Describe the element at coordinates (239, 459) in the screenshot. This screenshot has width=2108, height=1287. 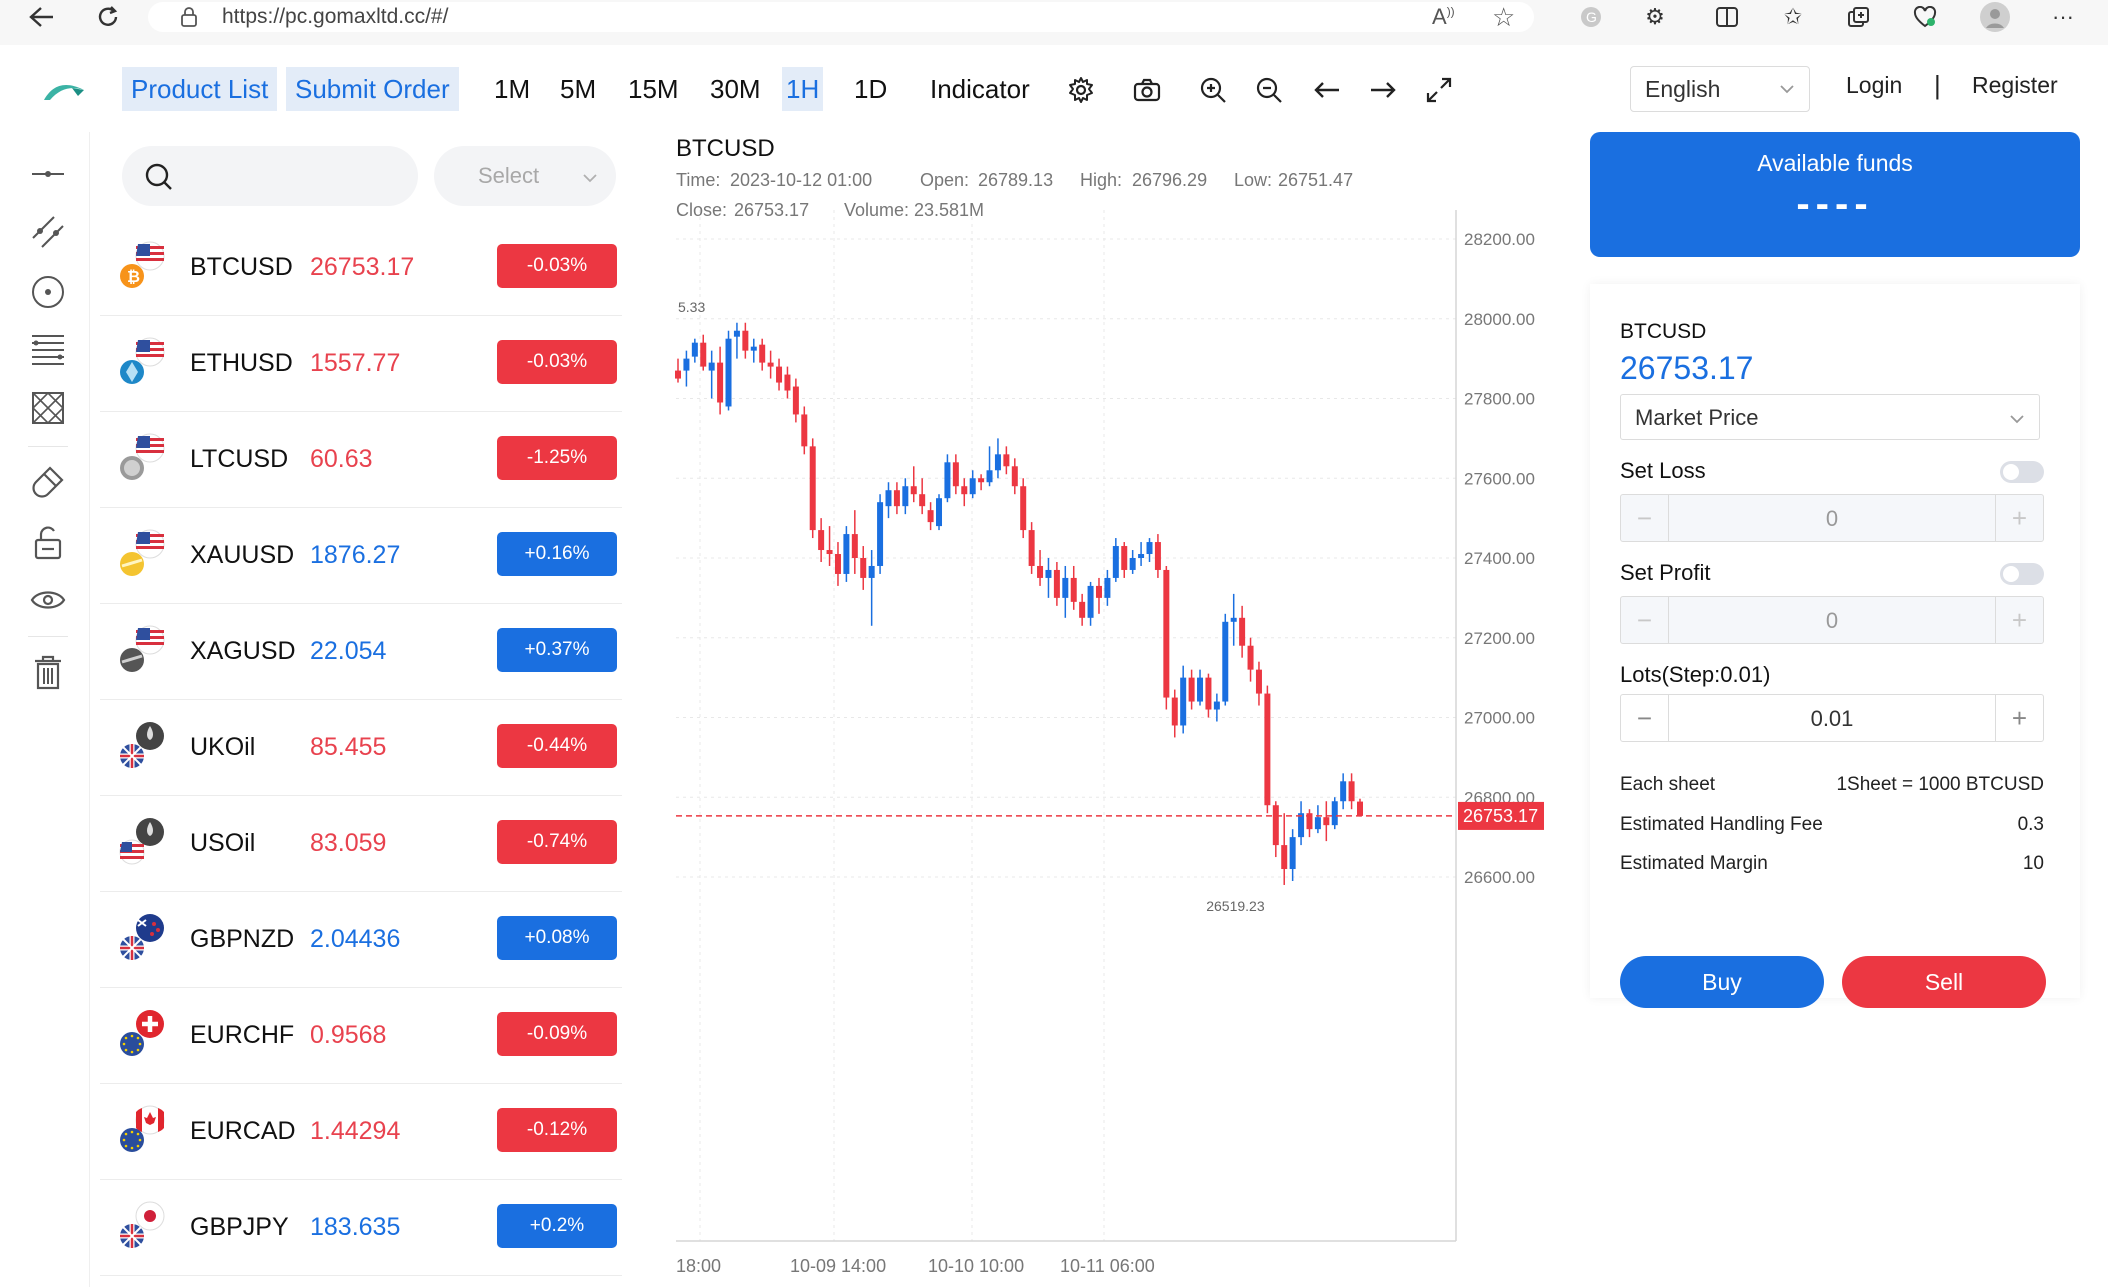
I see `product-symbol: LTCUSD` at that location.